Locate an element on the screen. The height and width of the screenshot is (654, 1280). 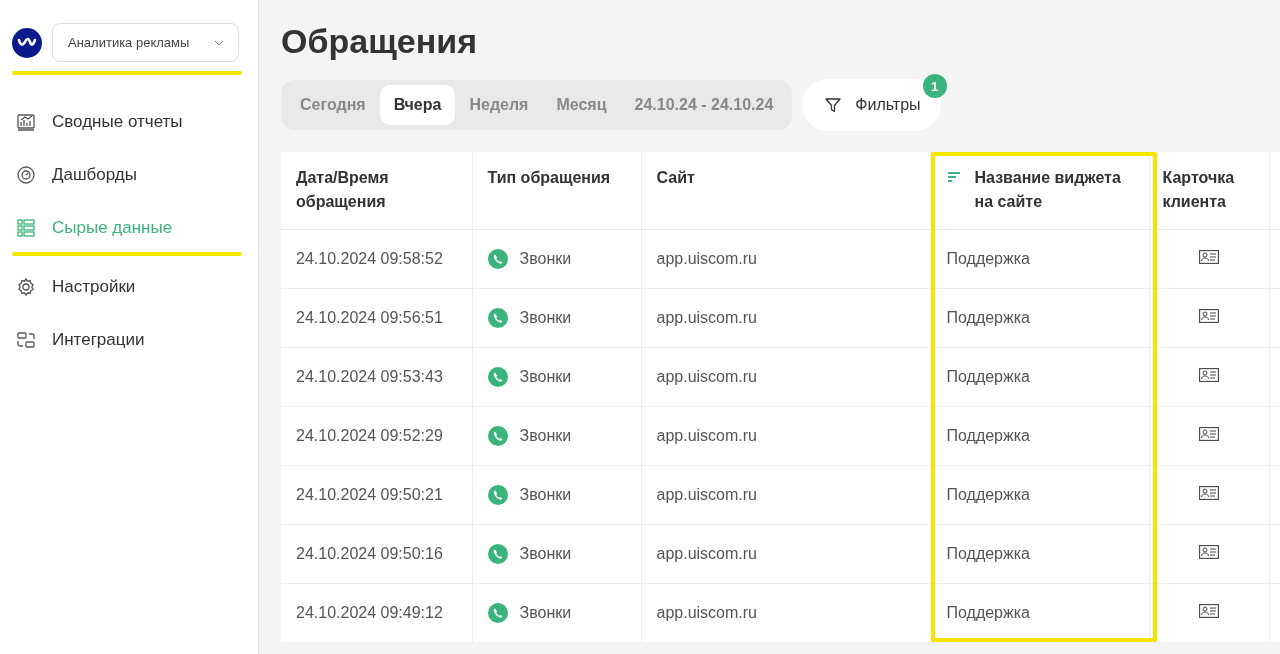
column-header: Тип обращения is located at coordinates (556, 190).